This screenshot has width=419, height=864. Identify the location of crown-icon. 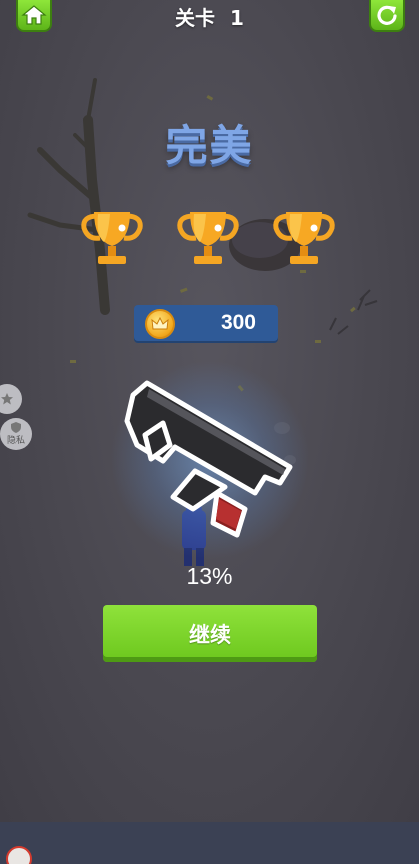
(160, 323).